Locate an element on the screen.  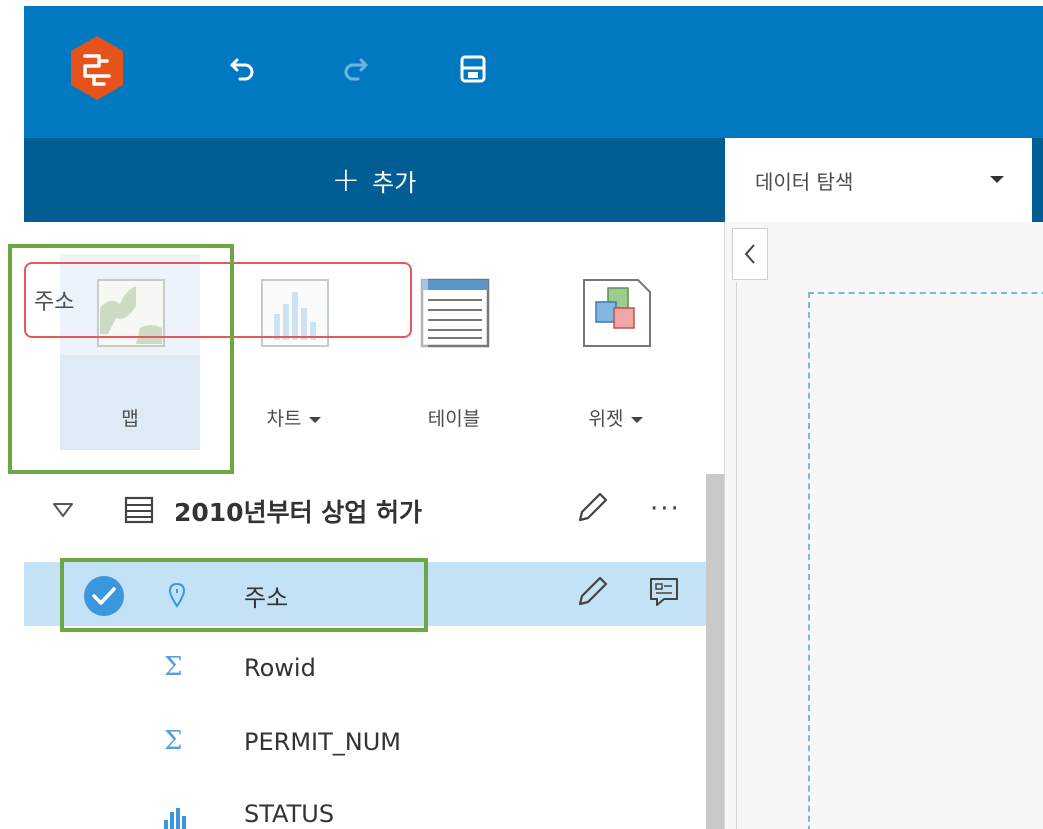
tab-label: 데이터 탐색 is located at coordinates (804, 181).